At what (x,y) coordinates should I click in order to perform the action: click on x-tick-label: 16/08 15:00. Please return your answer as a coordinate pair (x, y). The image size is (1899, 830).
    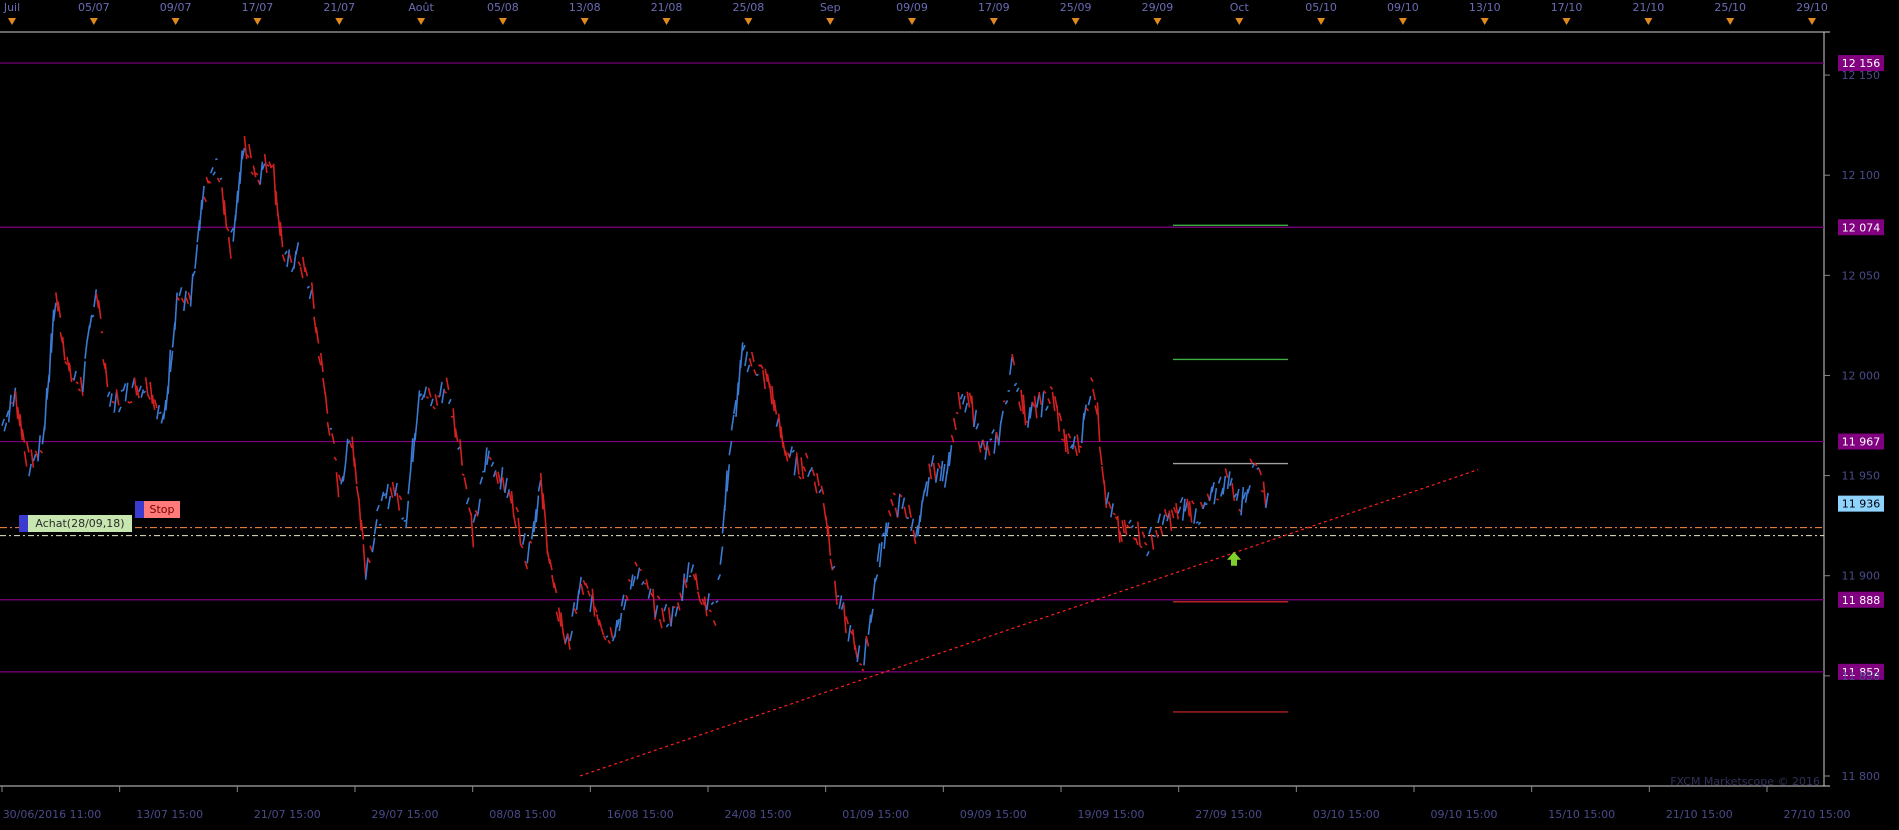
    Looking at the image, I should click on (640, 814).